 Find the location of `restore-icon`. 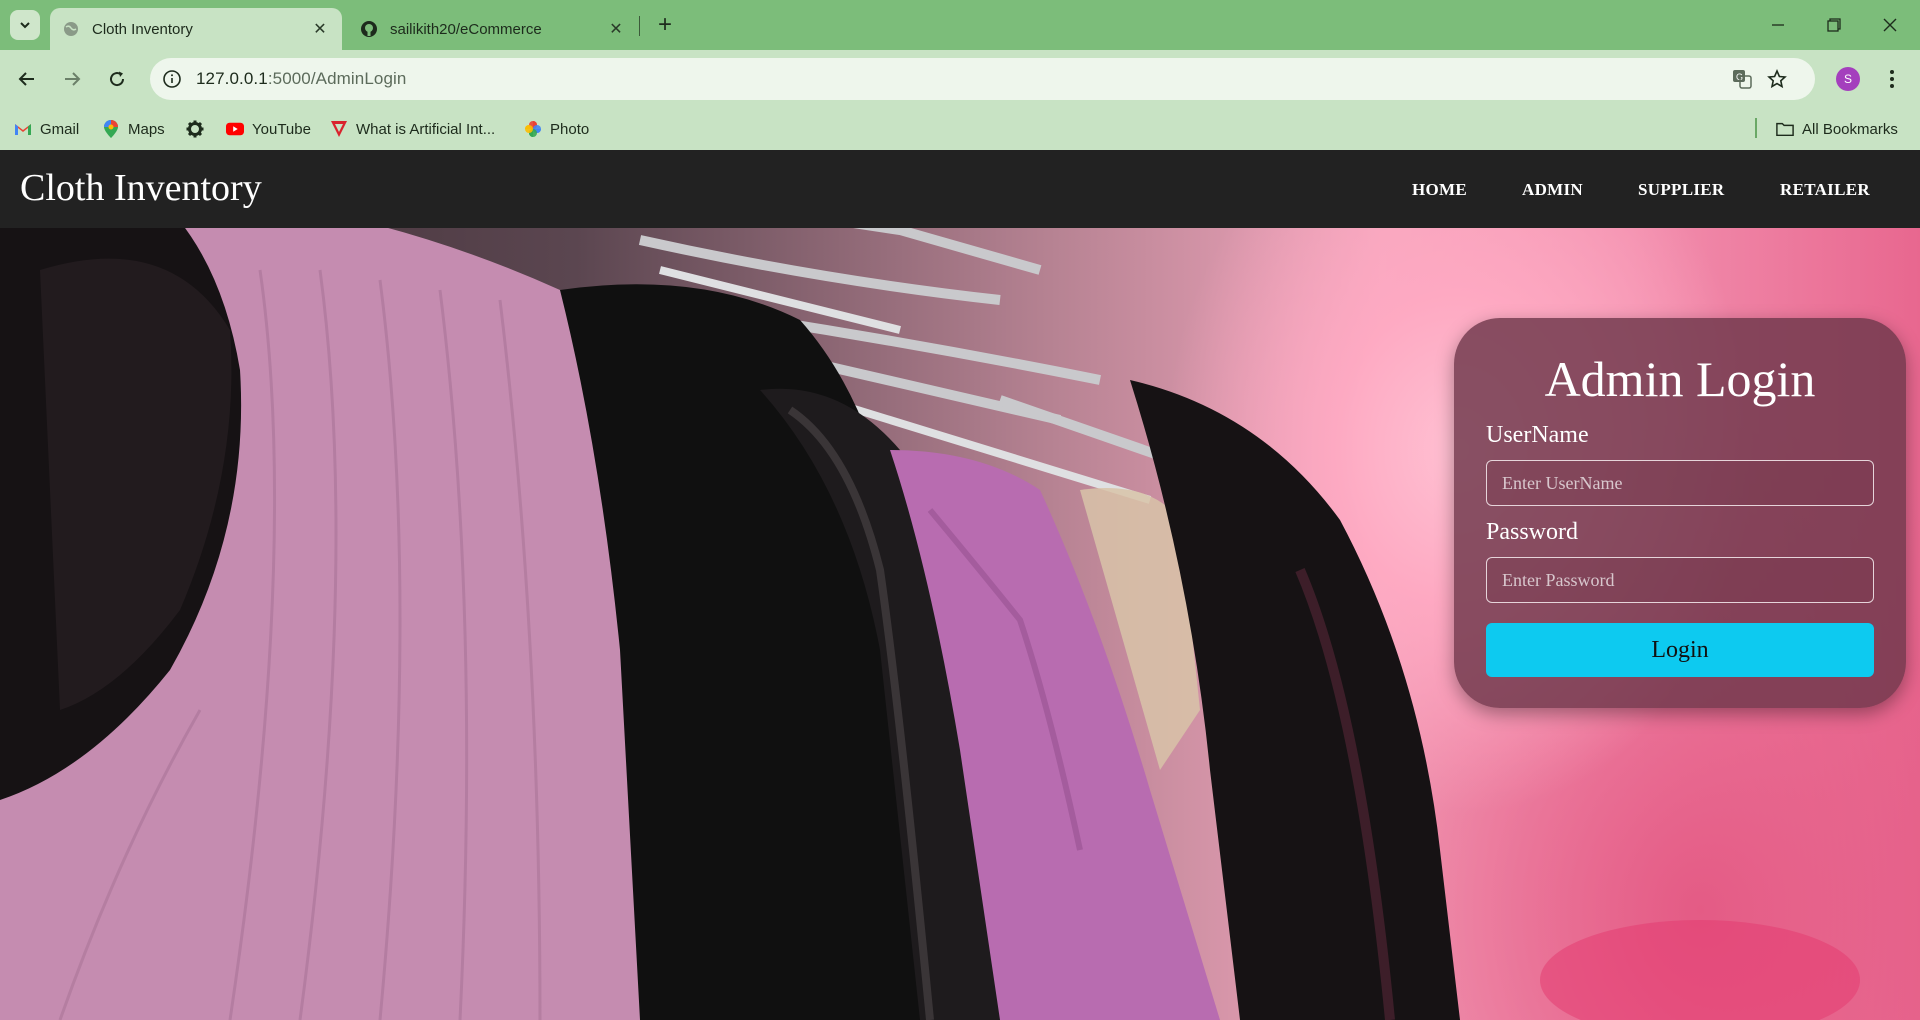

restore-icon is located at coordinates (1834, 25).